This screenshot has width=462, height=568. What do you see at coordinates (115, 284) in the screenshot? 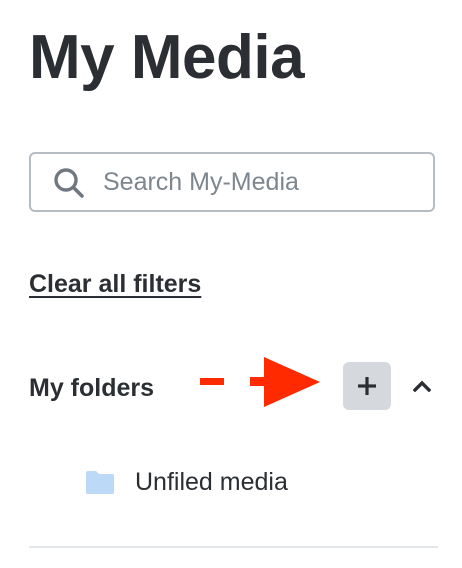
I see `clear-all-filters-link: Clear all filters` at bounding box center [115, 284].